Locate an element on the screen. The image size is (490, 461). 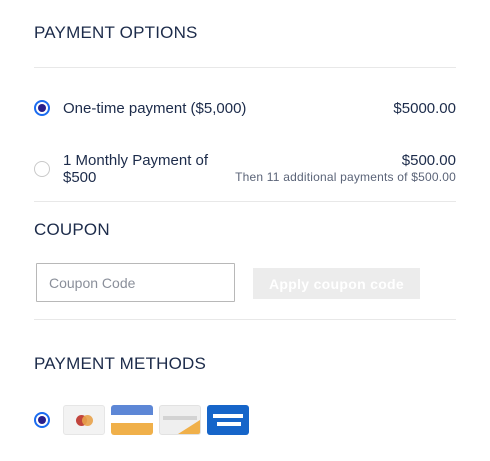
mastercard-icon is located at coordinates (84, 420).